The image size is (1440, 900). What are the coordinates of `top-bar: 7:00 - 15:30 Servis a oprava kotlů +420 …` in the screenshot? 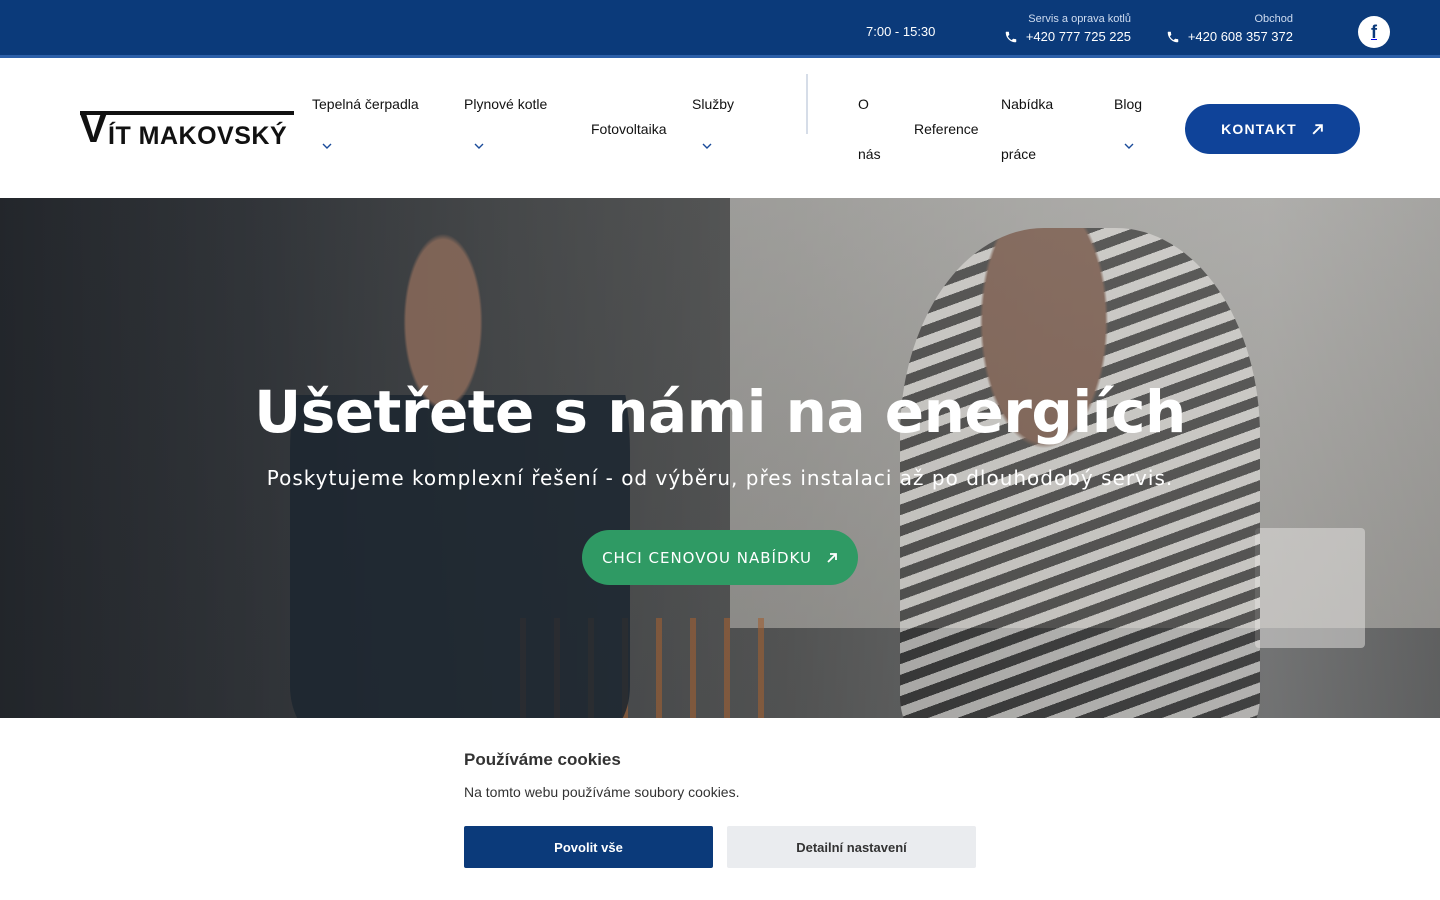 It's located at (720, 29).